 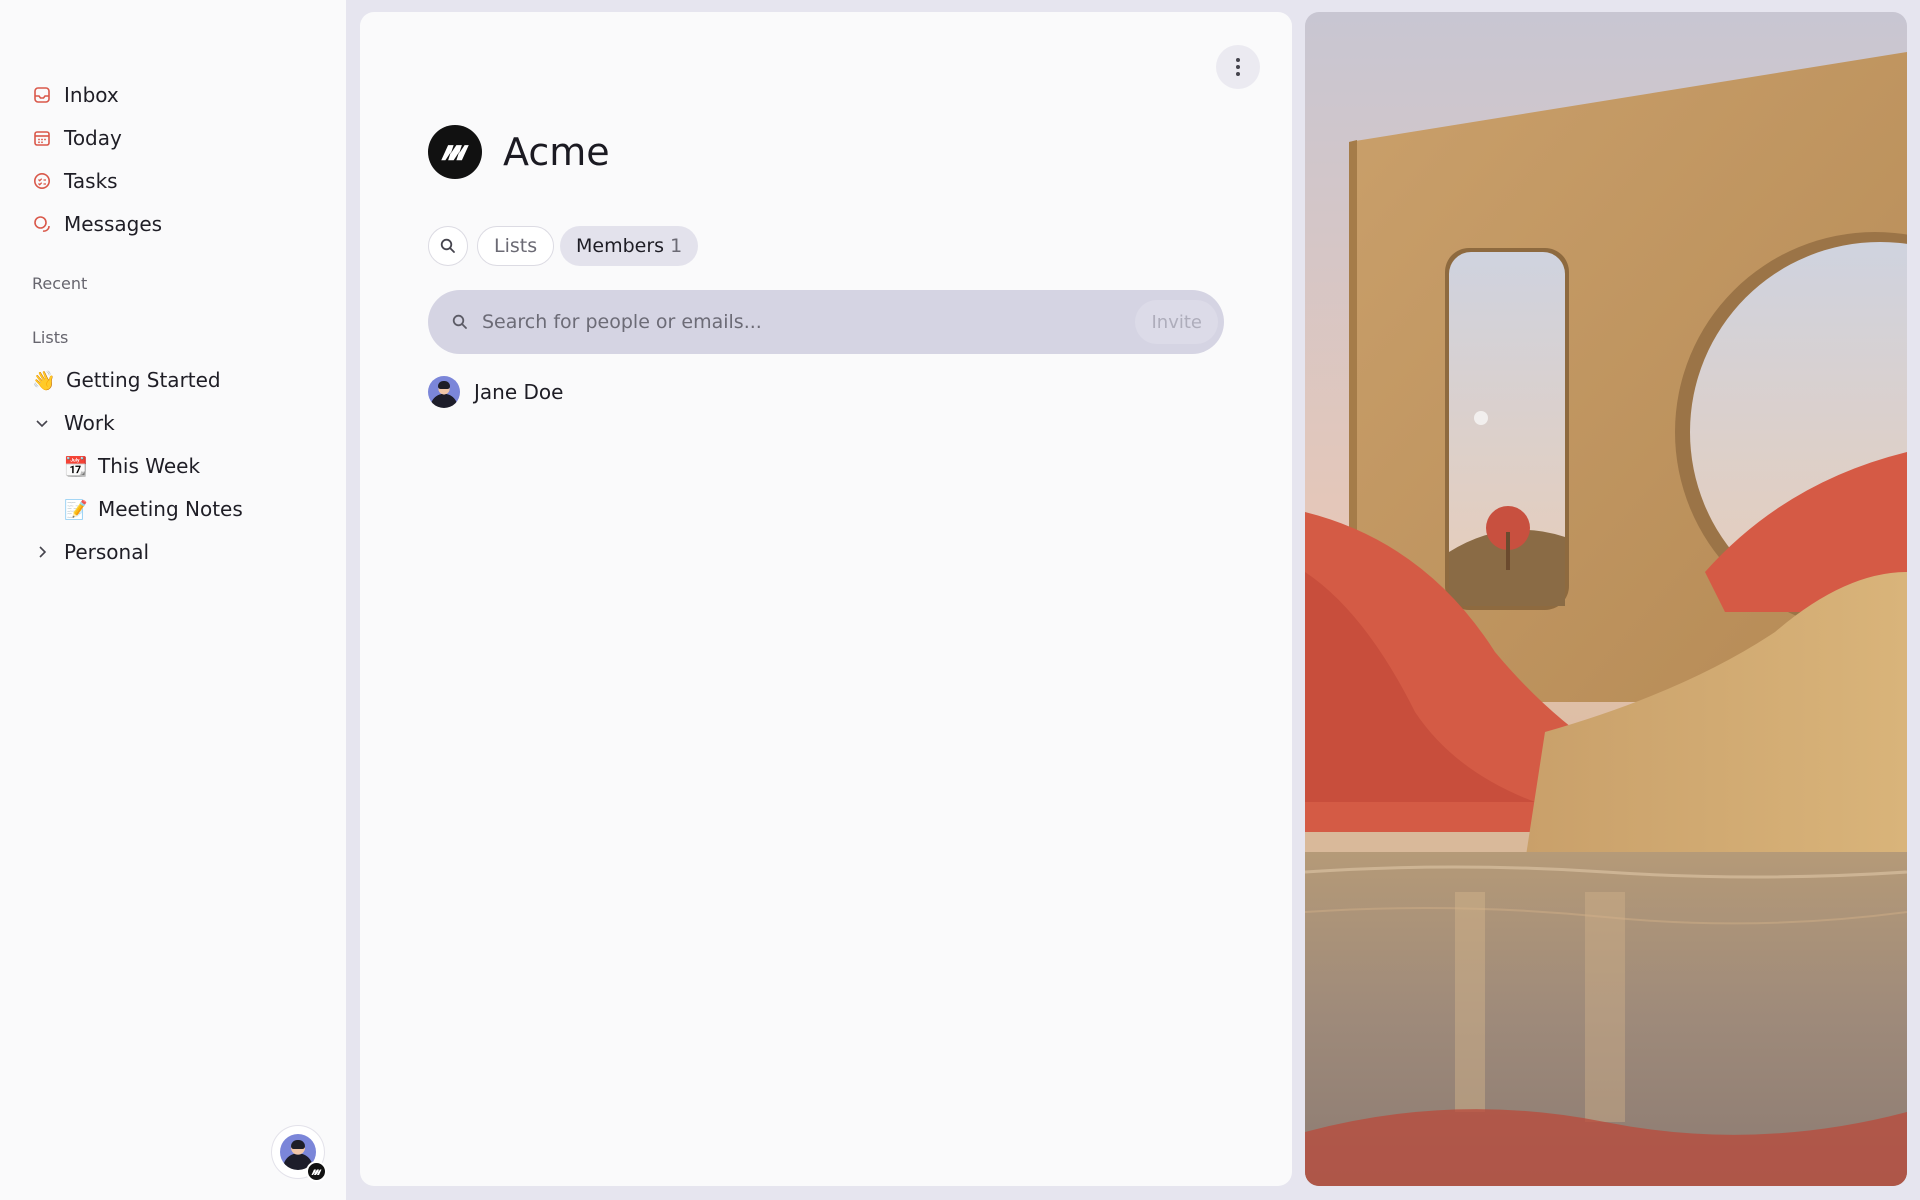 I want to click on member-name: Jane Doe, so click(x=519, y=392).